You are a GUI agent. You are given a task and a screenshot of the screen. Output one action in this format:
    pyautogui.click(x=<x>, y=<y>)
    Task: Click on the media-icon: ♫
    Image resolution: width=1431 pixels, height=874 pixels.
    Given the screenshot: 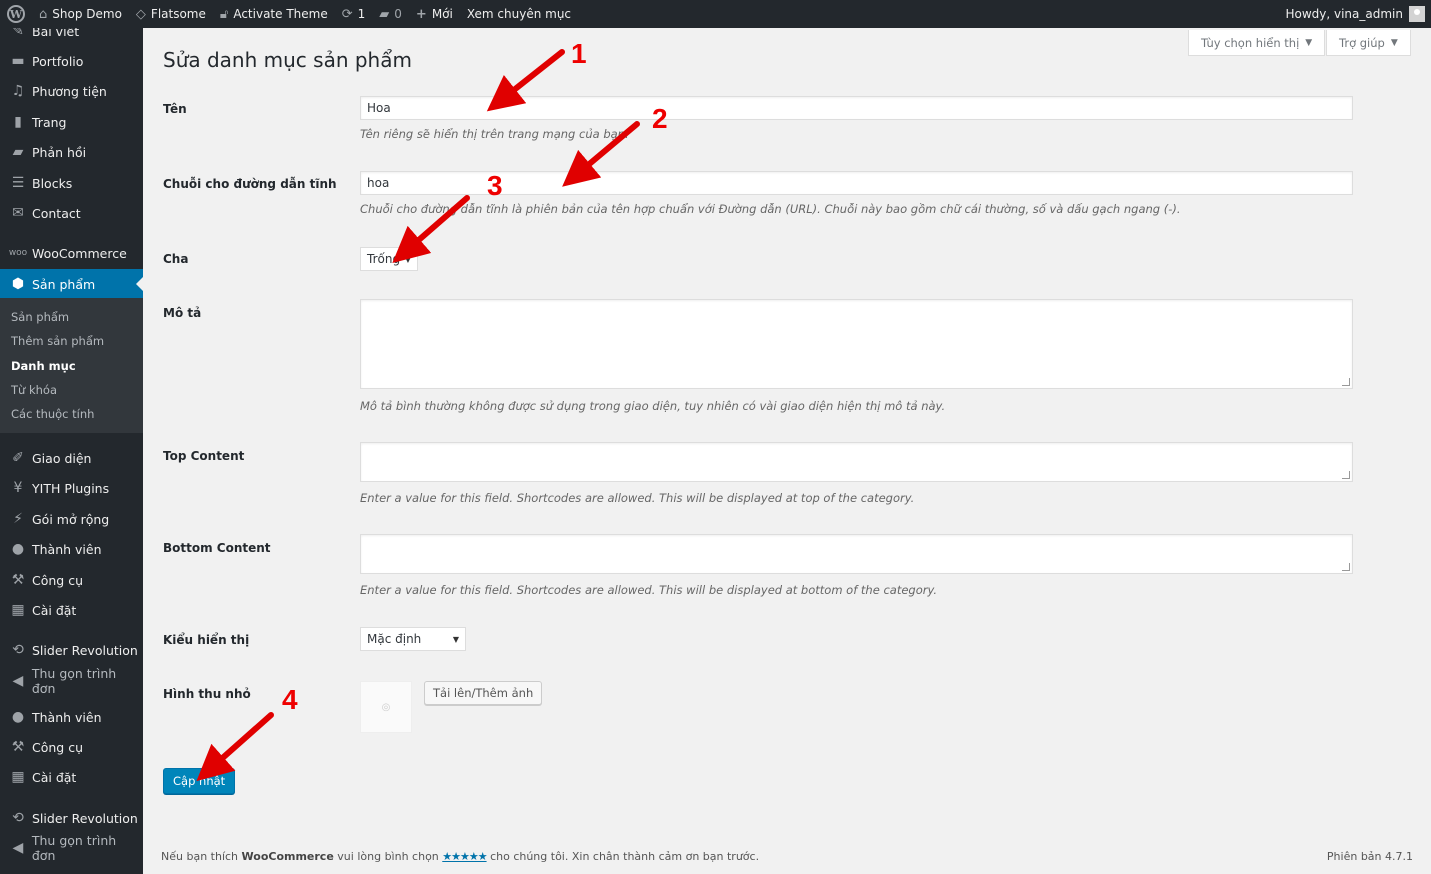 What is the action you would take?
    pyautogui.click(x=18, y=91)
    